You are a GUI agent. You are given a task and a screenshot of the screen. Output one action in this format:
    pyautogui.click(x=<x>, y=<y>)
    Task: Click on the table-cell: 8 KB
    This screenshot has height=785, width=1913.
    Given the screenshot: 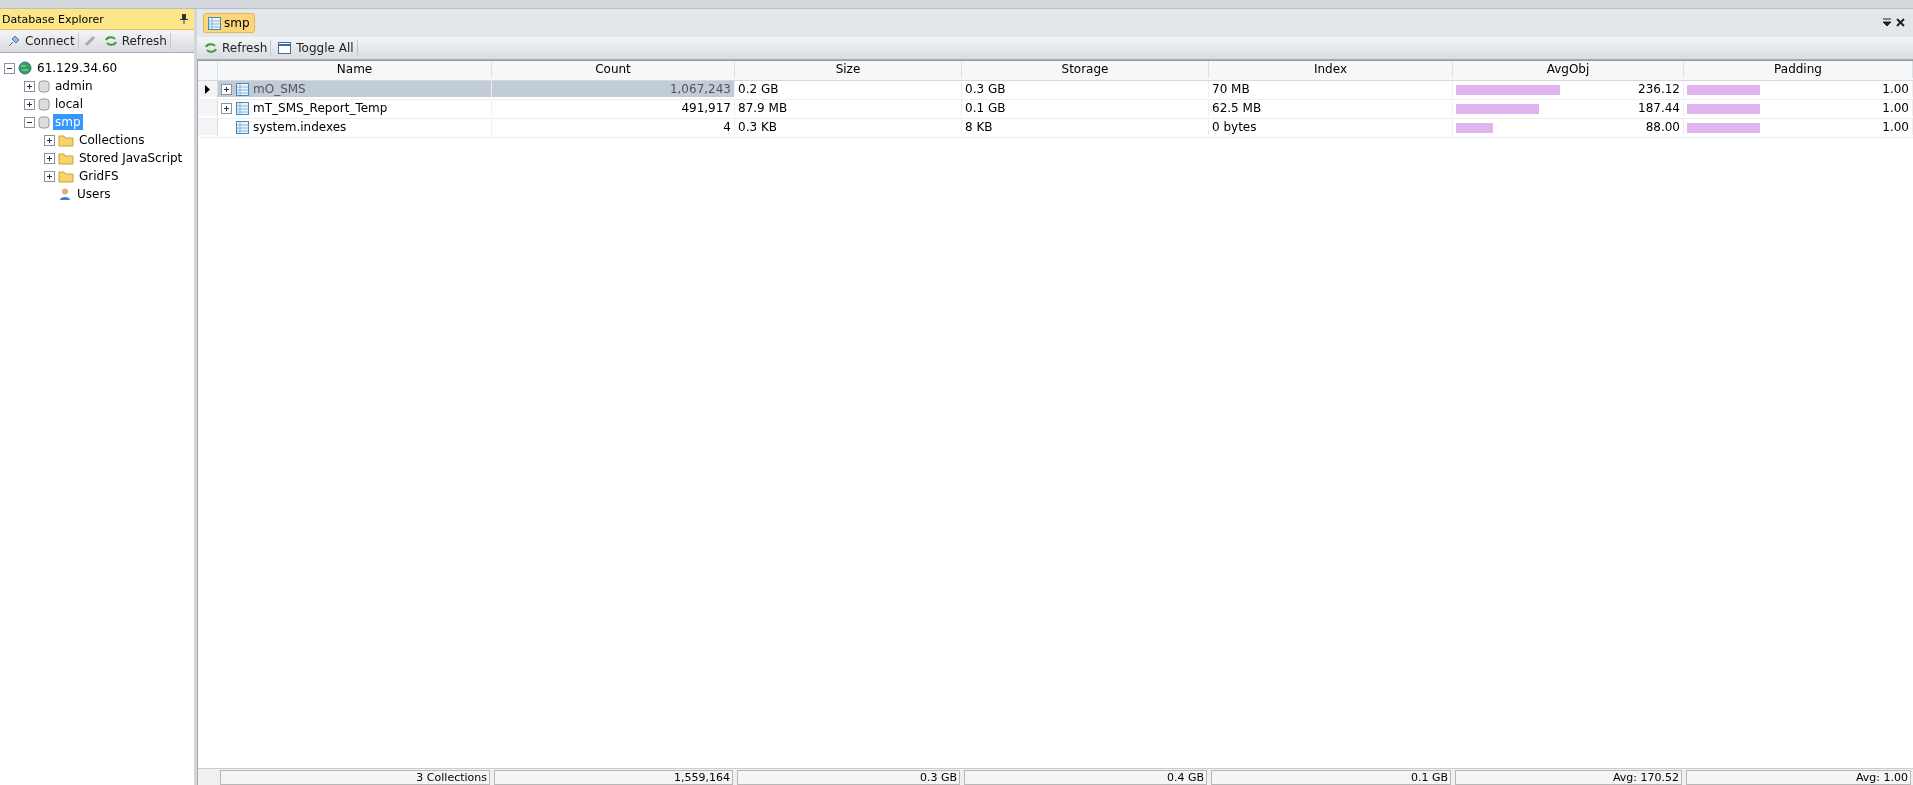 What is the action you would take?
    pyautogui.click(x=979, y=127)
    